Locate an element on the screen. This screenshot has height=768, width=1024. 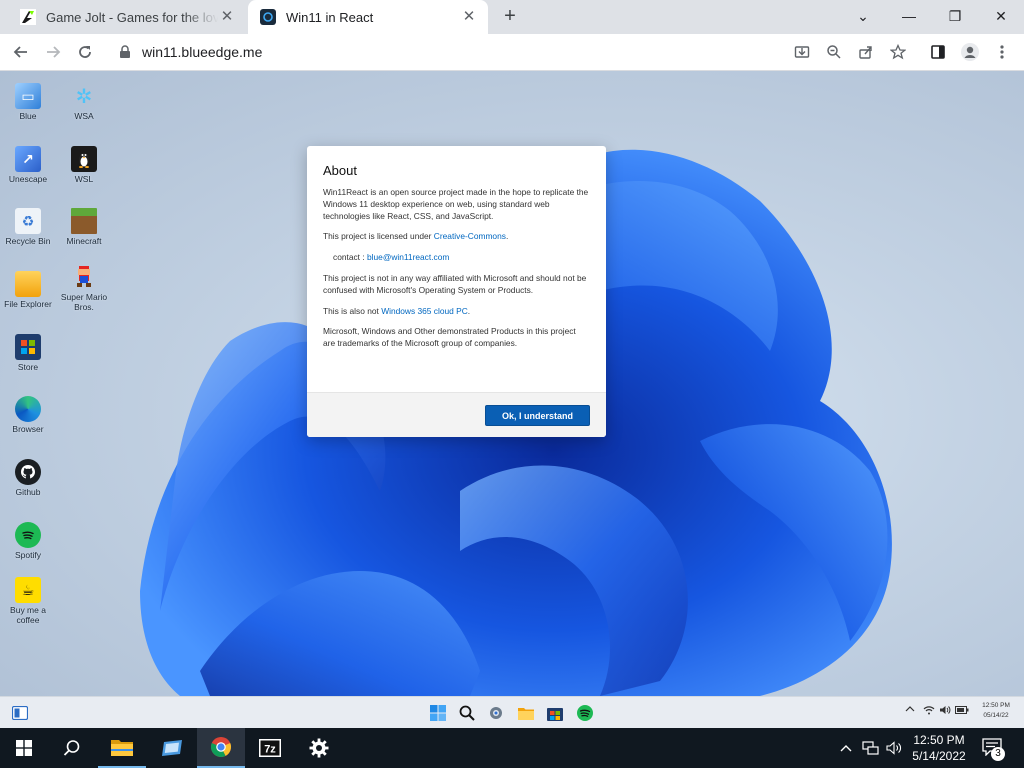
settings-gear-icon is located at coordinates (496, 713).